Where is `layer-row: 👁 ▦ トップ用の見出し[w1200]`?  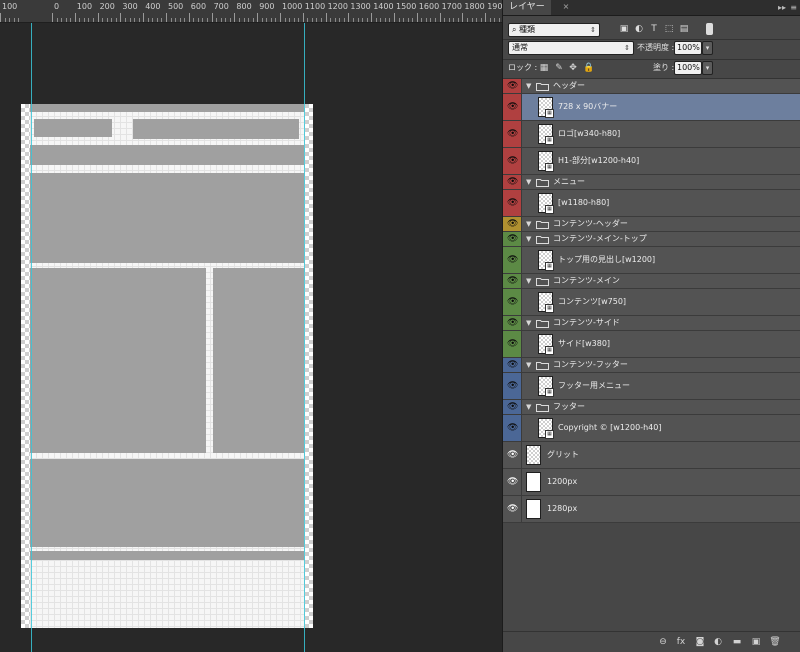
layer-row: 👁 ▦ トップ用の見出し[w1200] is located at coordinates (651, 260).